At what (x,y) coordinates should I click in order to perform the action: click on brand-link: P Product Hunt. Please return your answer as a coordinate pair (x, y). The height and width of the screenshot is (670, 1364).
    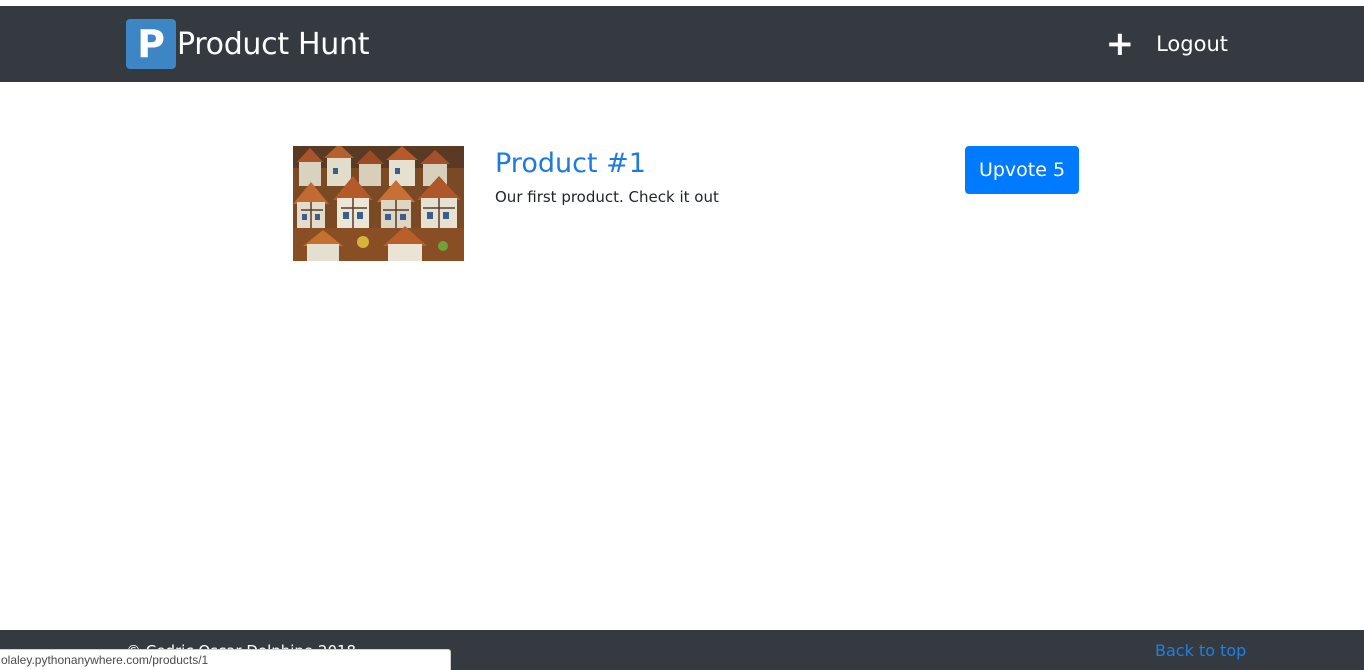
    Looking at the image, I should click on (248, 44).